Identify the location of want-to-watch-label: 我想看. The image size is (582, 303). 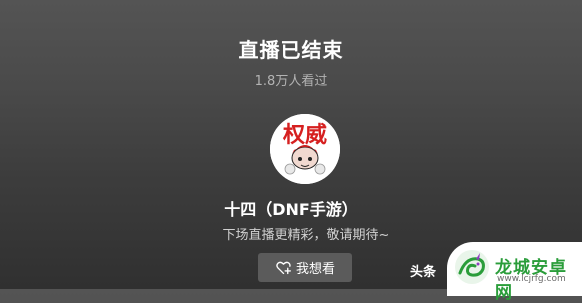
(315, 269).